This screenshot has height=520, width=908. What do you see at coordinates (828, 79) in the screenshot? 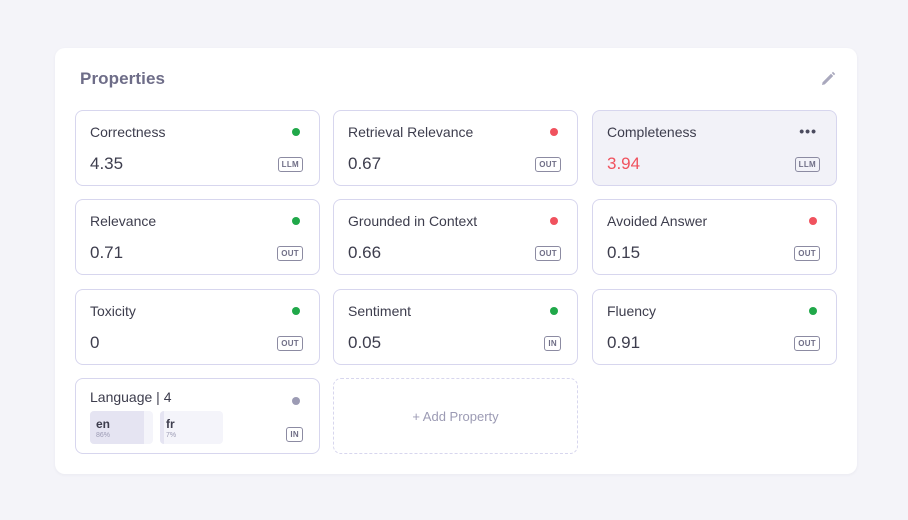
I see `pencil-icon` at bounding box center [828, 79].